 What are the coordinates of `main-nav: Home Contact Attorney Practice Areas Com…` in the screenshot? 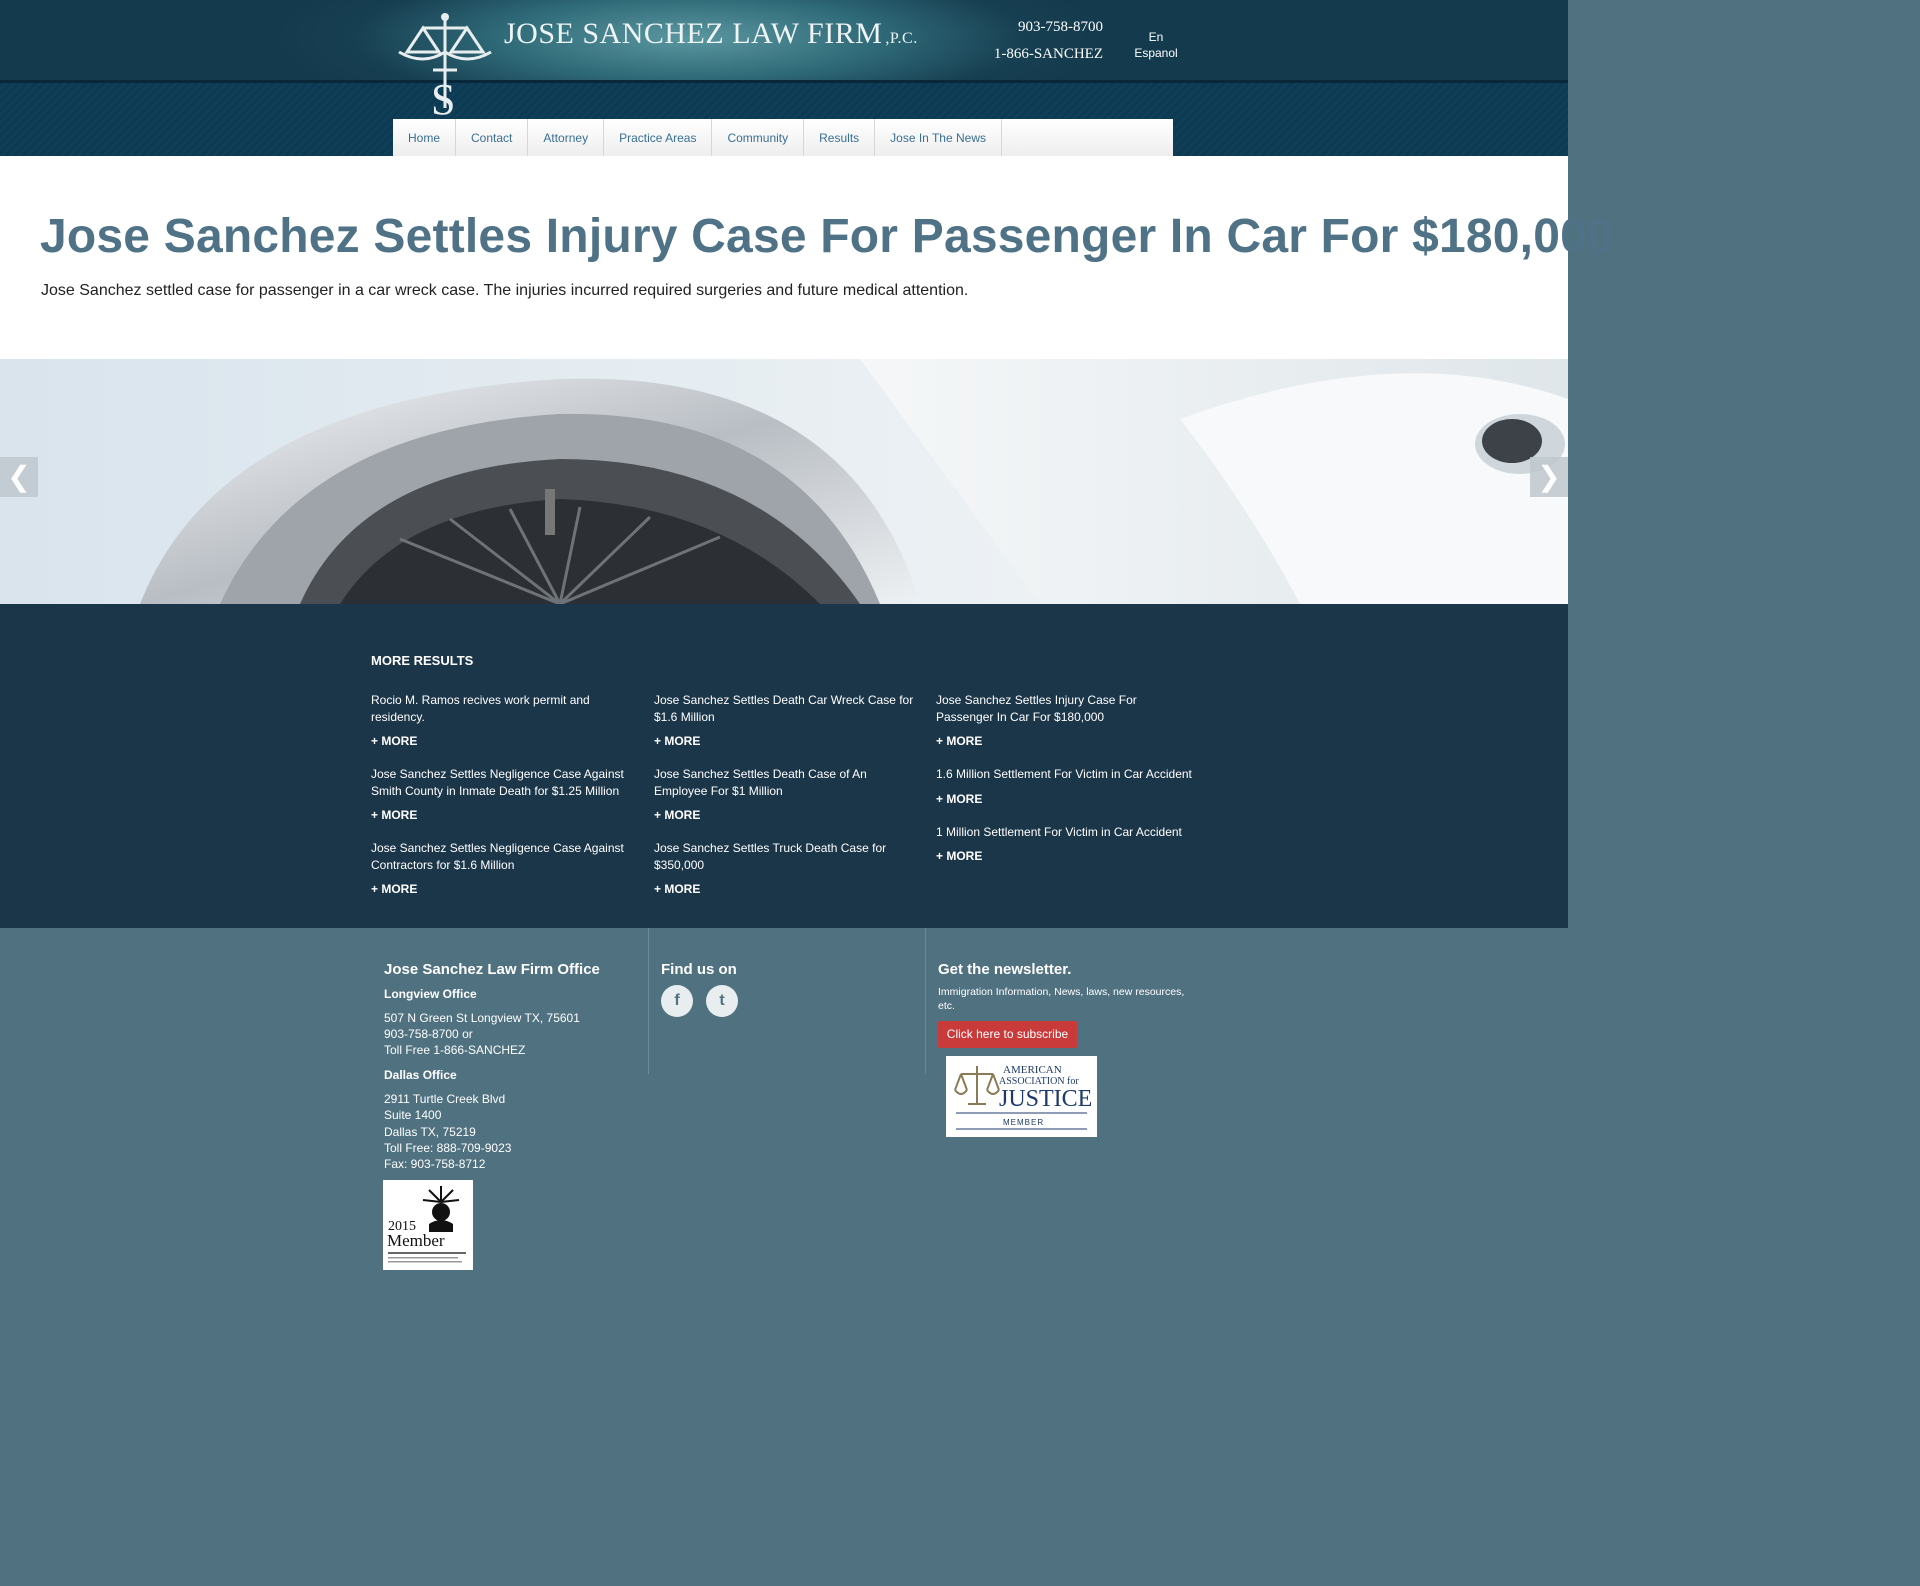 It's located at (783, 137).